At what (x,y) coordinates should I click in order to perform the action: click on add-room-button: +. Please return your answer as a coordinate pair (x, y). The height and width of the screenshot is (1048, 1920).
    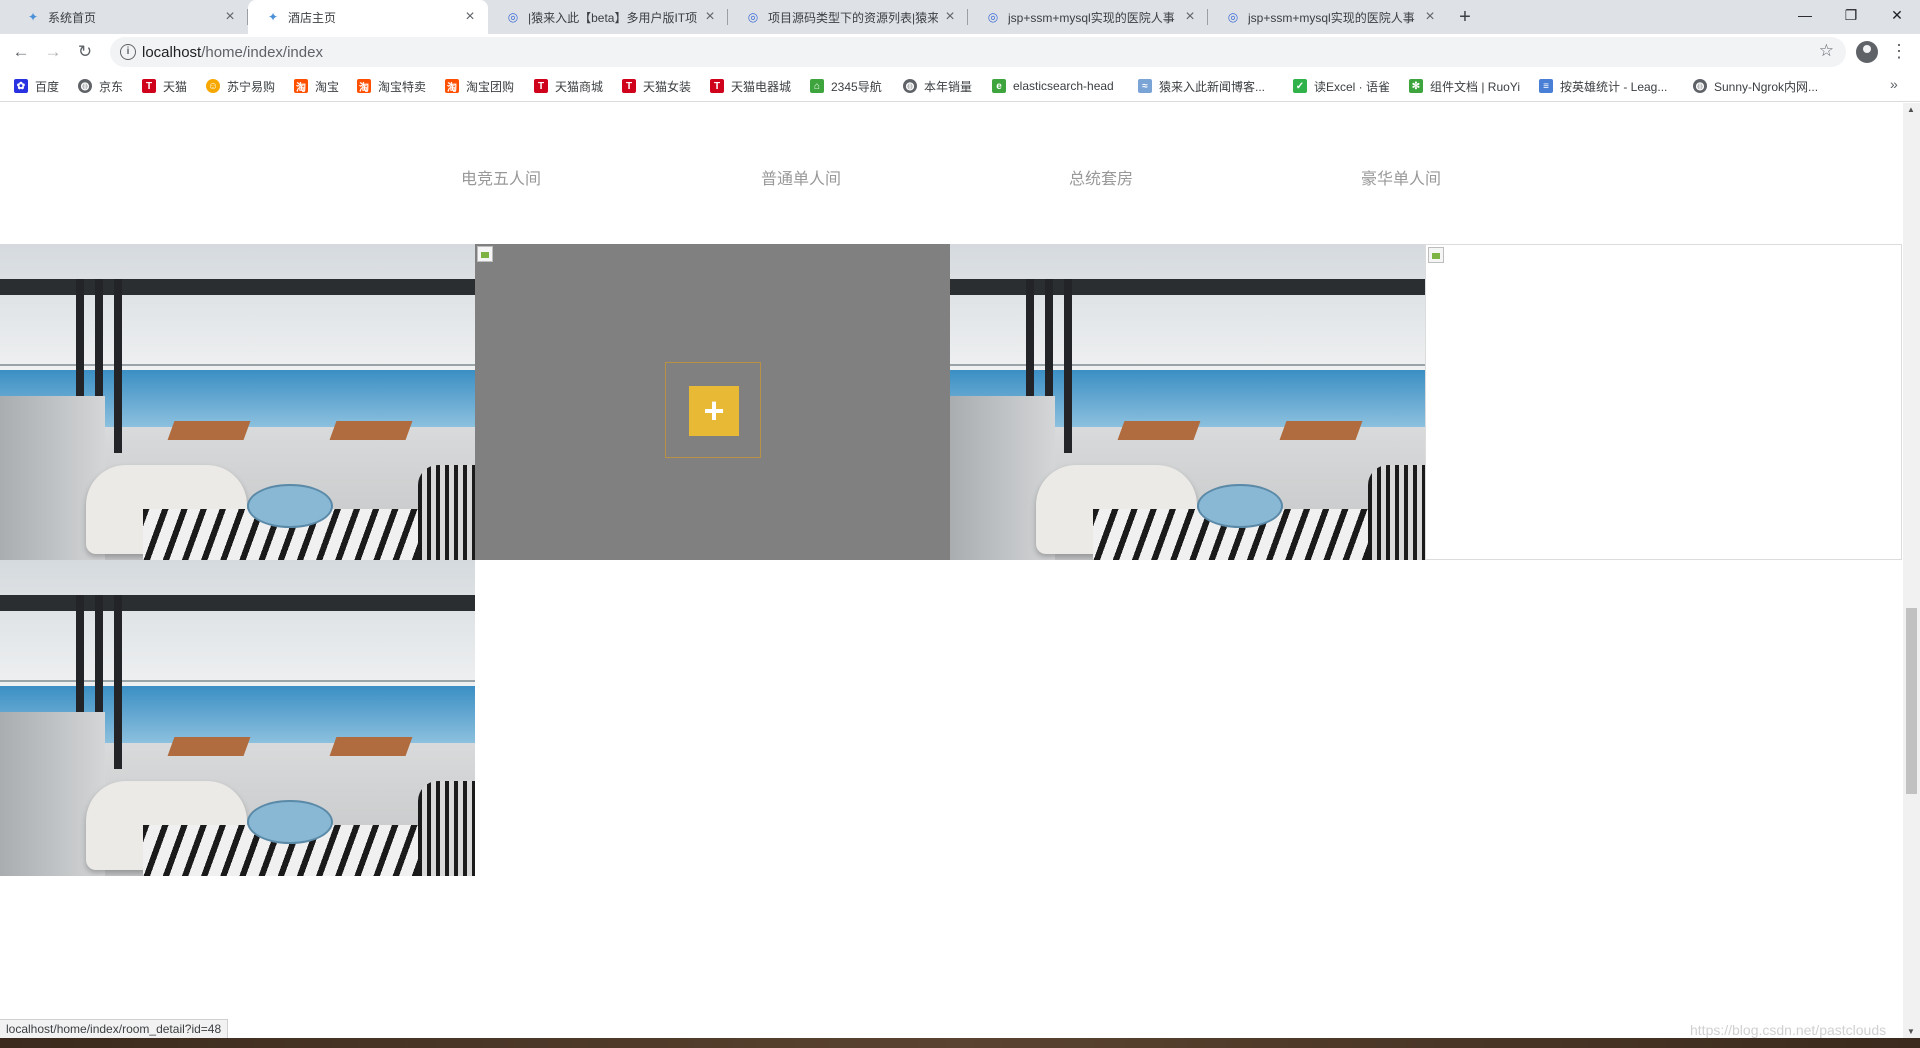
    Looking at the image, I should click on (714, 411).